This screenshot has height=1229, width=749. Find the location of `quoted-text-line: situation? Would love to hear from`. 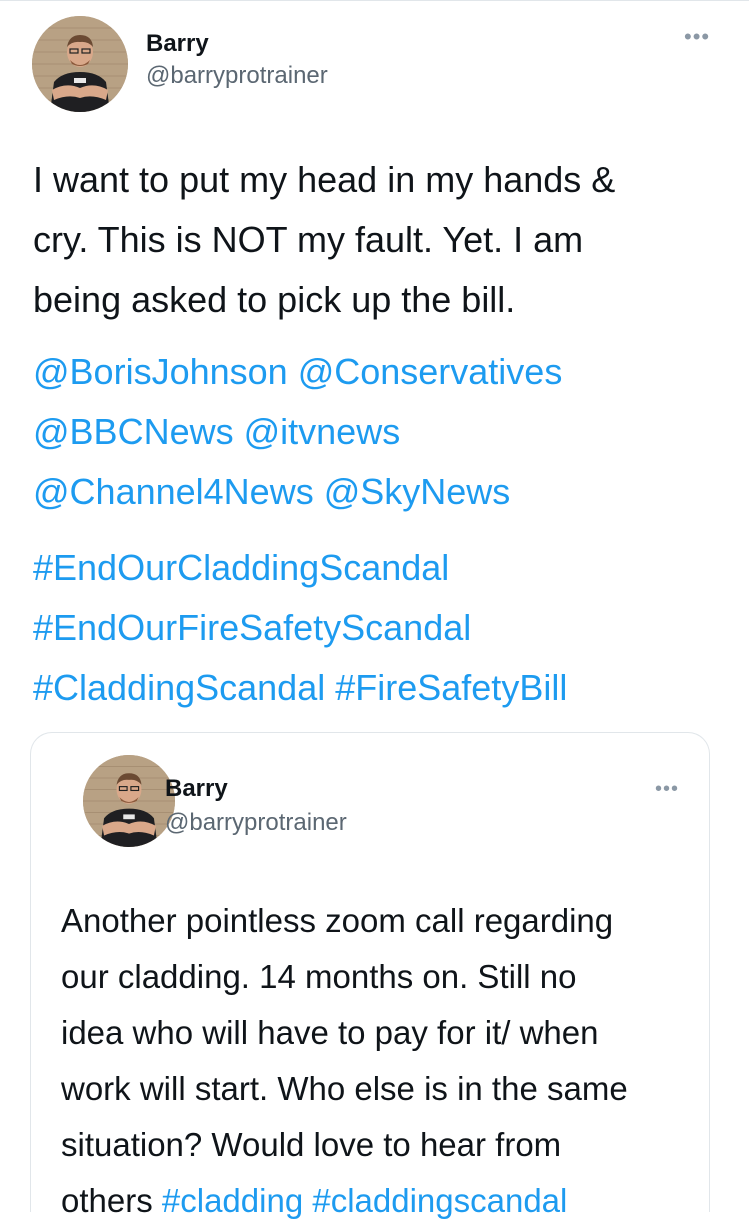

quoted-text-line: situation? Would love to hear from is located at coordinates (311, 1144).